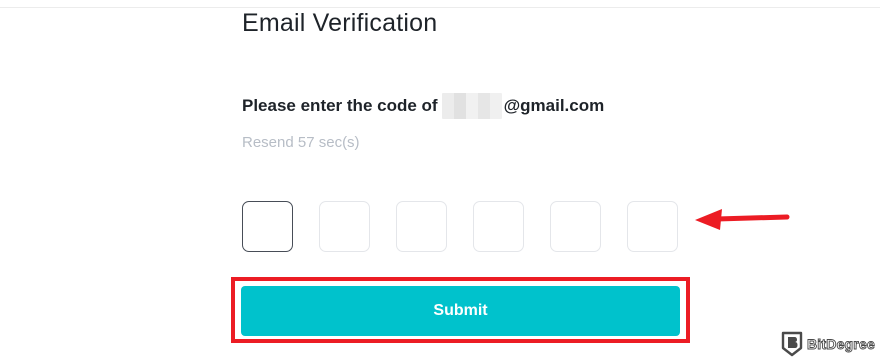 The image size is (880, 364). Describe the element at coordinates (841, 344) in the screenshot. I see `watermark-text: BitDegree` at that location.